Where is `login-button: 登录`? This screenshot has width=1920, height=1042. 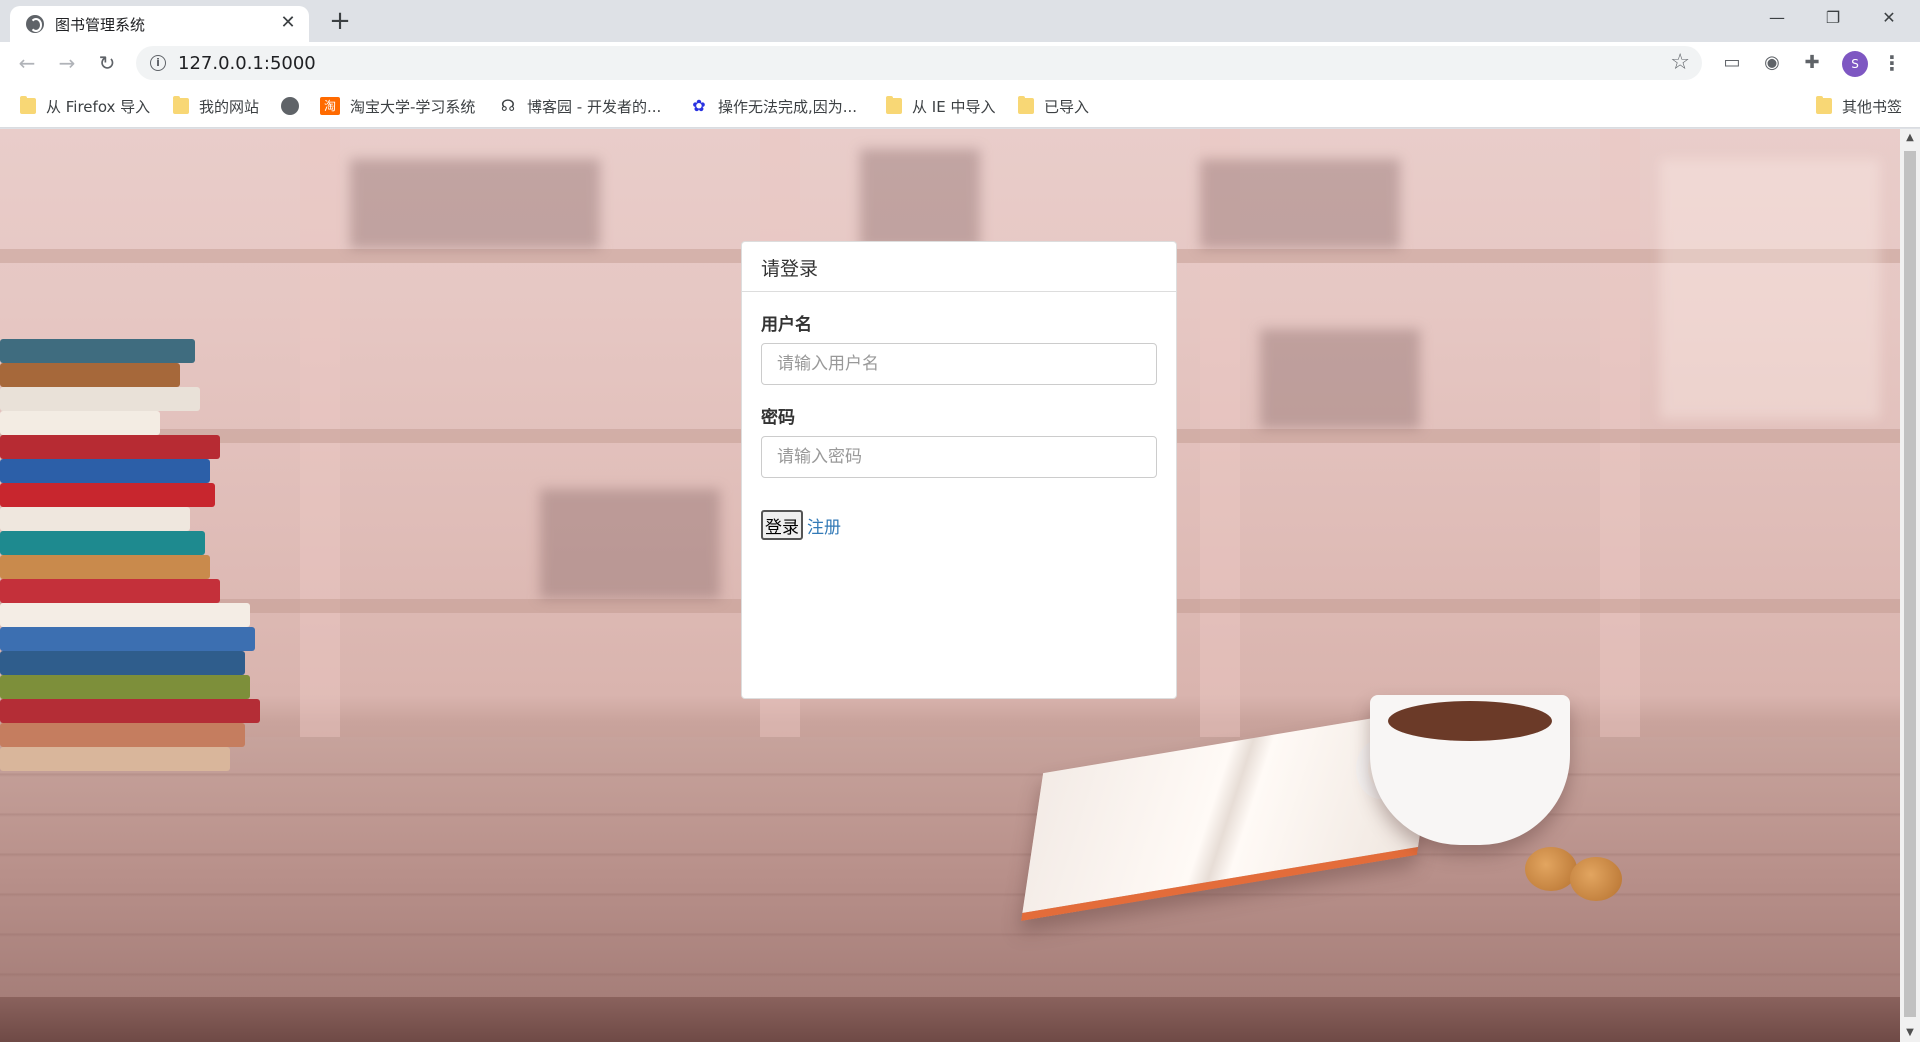 login-button: 登录 is located at coordinates (782, 525).